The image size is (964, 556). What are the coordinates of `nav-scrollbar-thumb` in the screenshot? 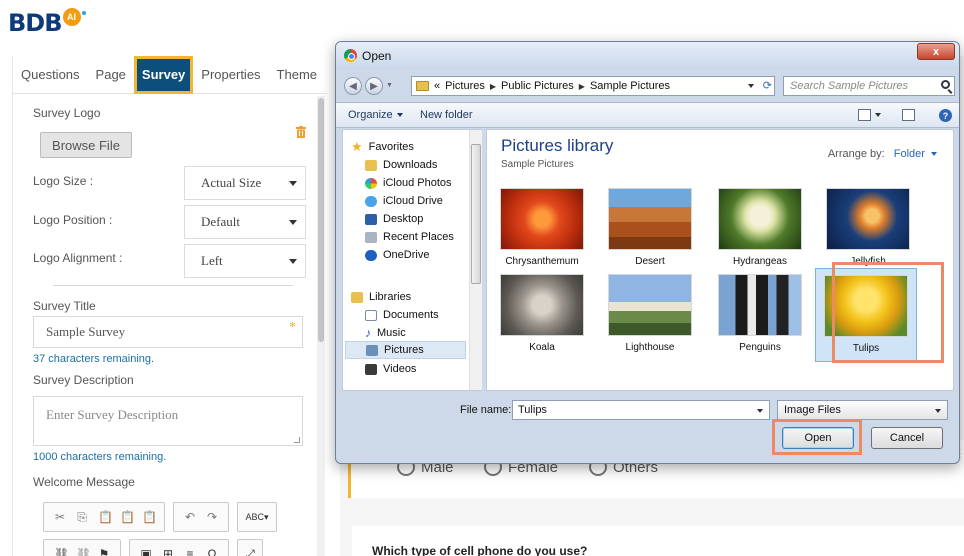 It's located at (476, 214).